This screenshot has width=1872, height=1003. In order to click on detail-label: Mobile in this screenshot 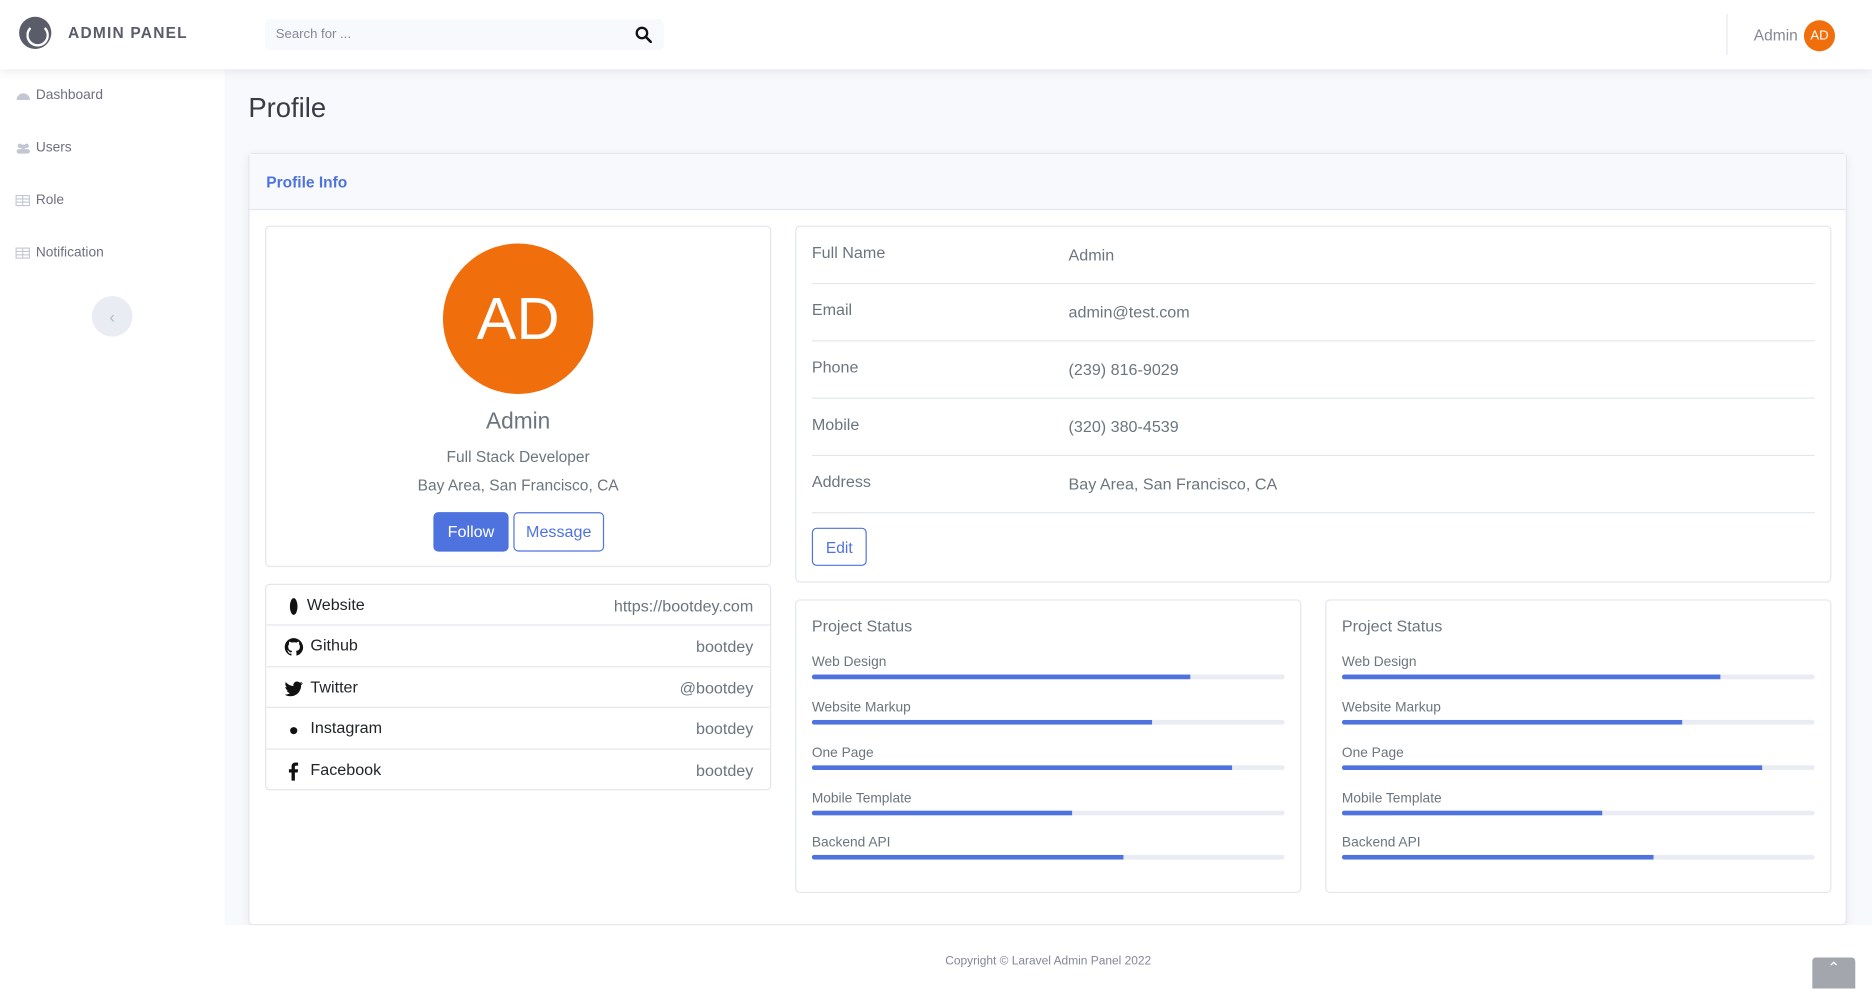, I will do `click(835, 424)`.